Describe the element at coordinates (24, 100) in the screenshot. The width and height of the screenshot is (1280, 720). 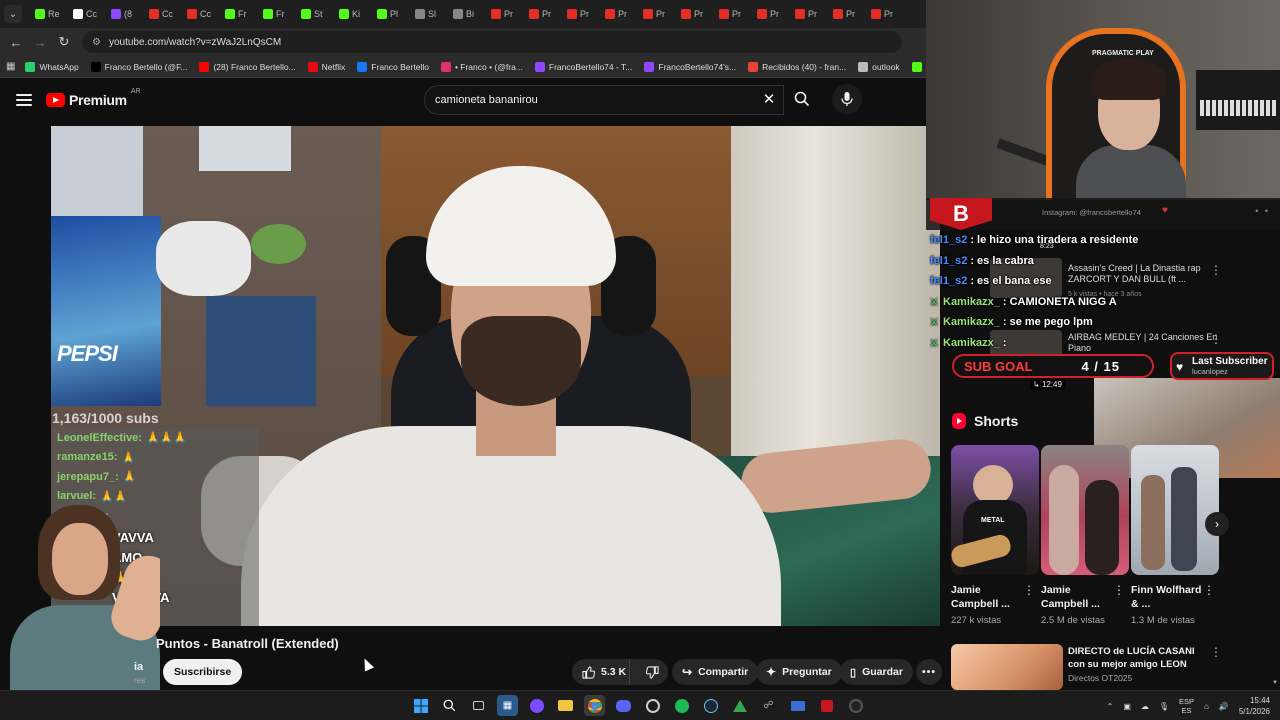
I see `menu-icon` at that location.